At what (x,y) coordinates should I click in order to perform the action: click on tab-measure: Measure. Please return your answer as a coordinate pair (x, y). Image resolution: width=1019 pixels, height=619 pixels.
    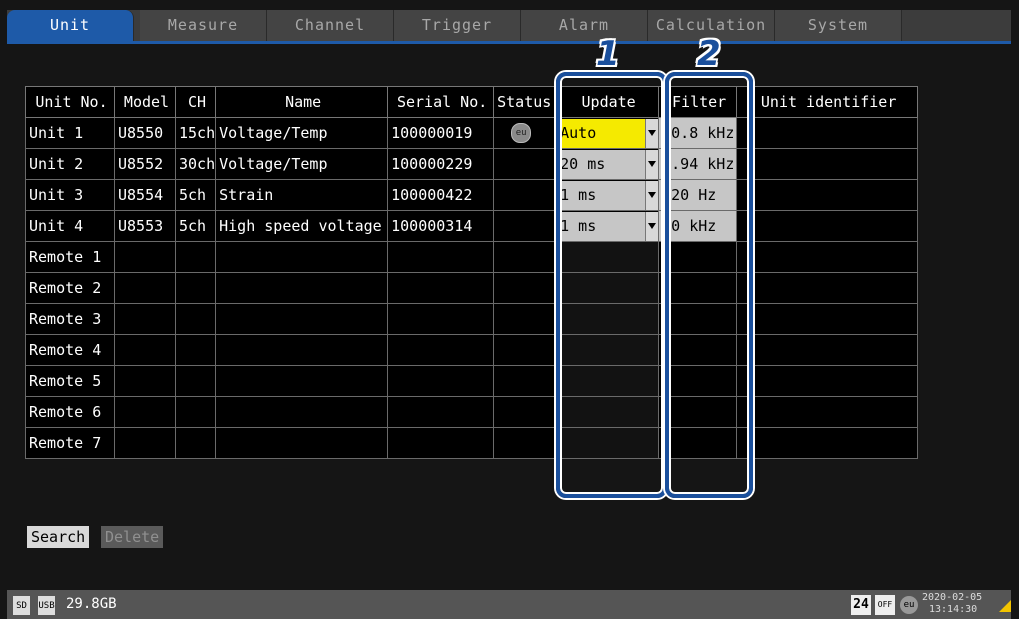
    Looking at the image, I should click on (203, 25).